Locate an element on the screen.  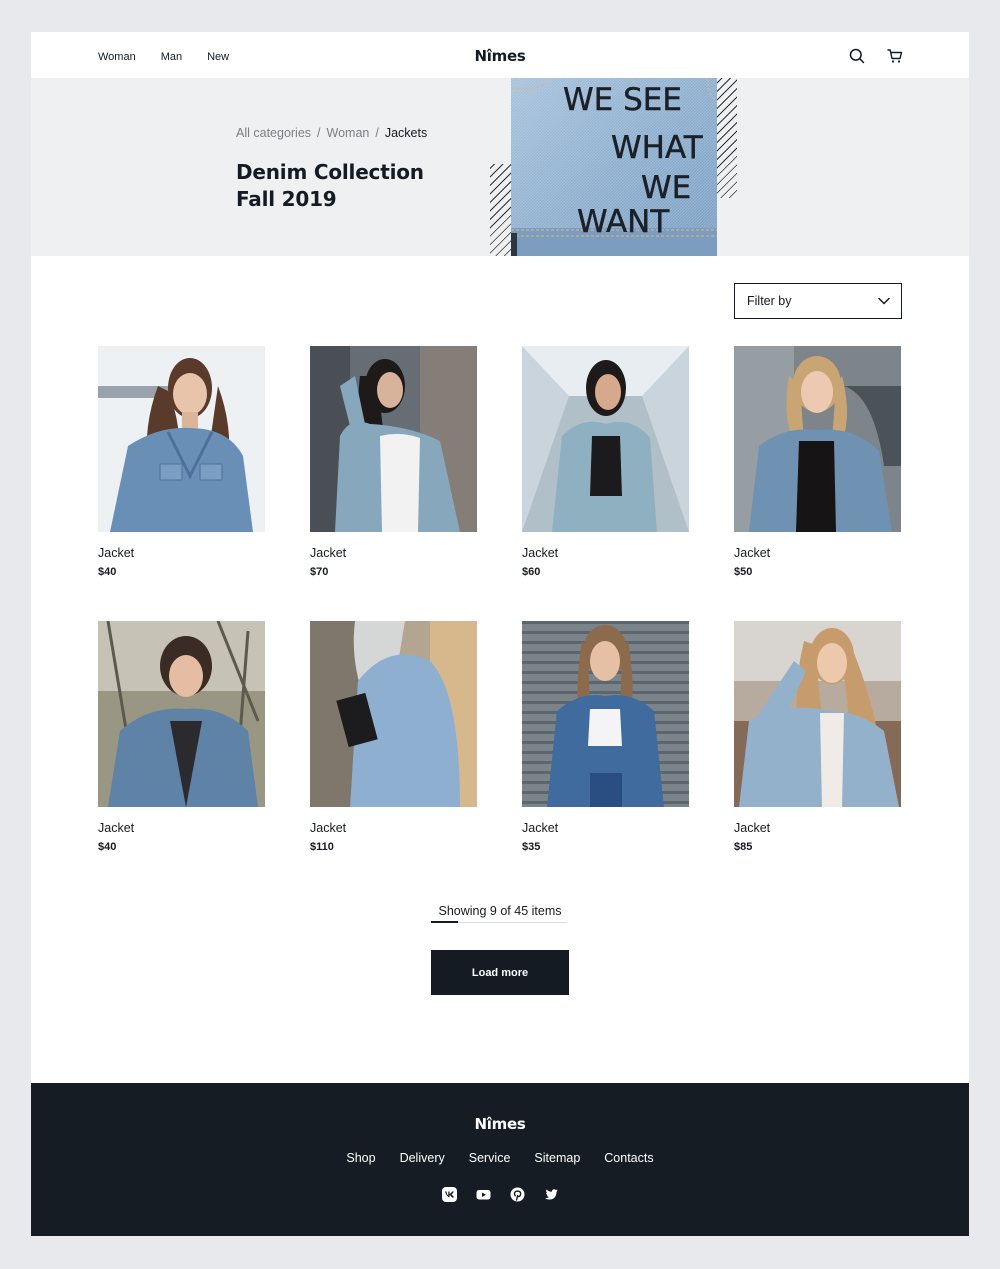
header-actions is located at coordinates (876, 56).